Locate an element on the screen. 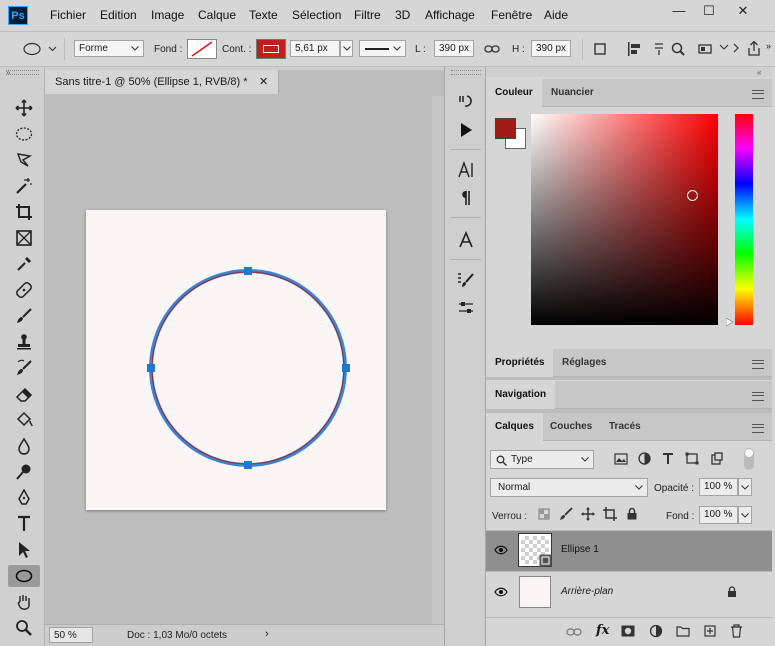  menu-edition: Edition is located at coordinates (118, 15).